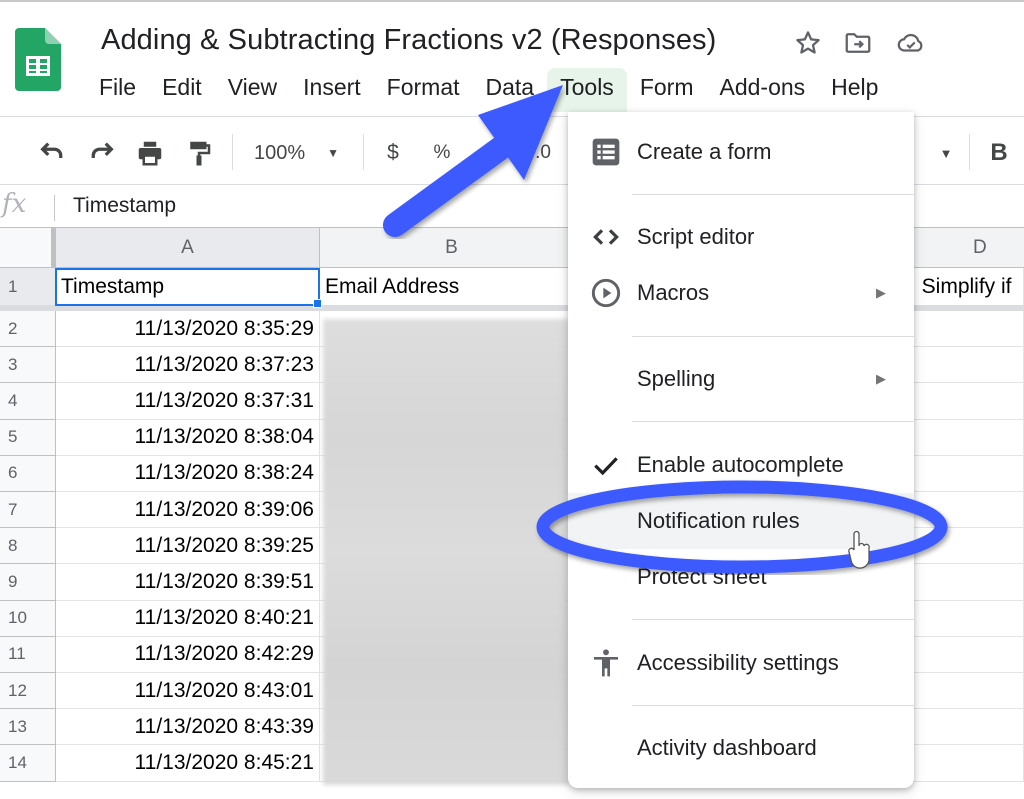 This screenshot has height=799, width=1024. What do you see at coordinates (999, 153) in the screenshot?
I see `bold-button: B` at bounding box center [999, 153].